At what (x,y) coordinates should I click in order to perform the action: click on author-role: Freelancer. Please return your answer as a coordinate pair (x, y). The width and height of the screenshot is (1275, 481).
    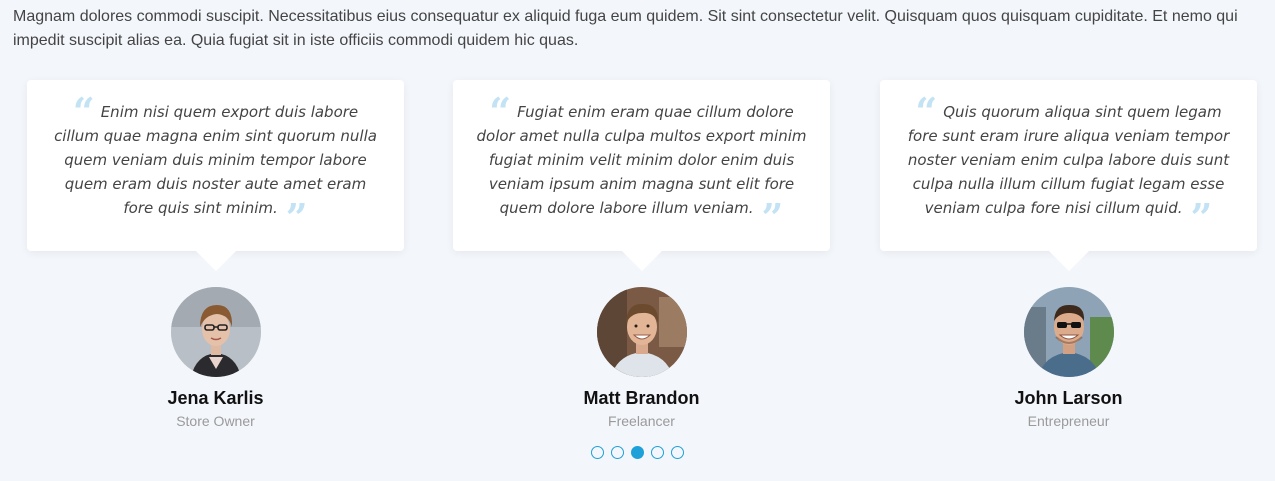
    Looking at the image, I should click on (641, 421).